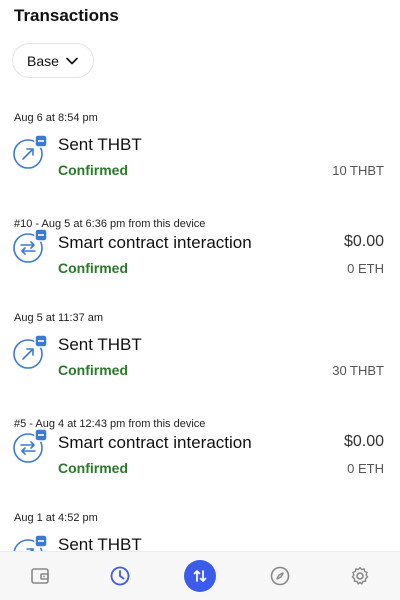  Describe the element at coordinates (200, 532) in the screenshot. I see `transaction-item: Aug 1 at 4:52 pm Sent THBT` at that location.